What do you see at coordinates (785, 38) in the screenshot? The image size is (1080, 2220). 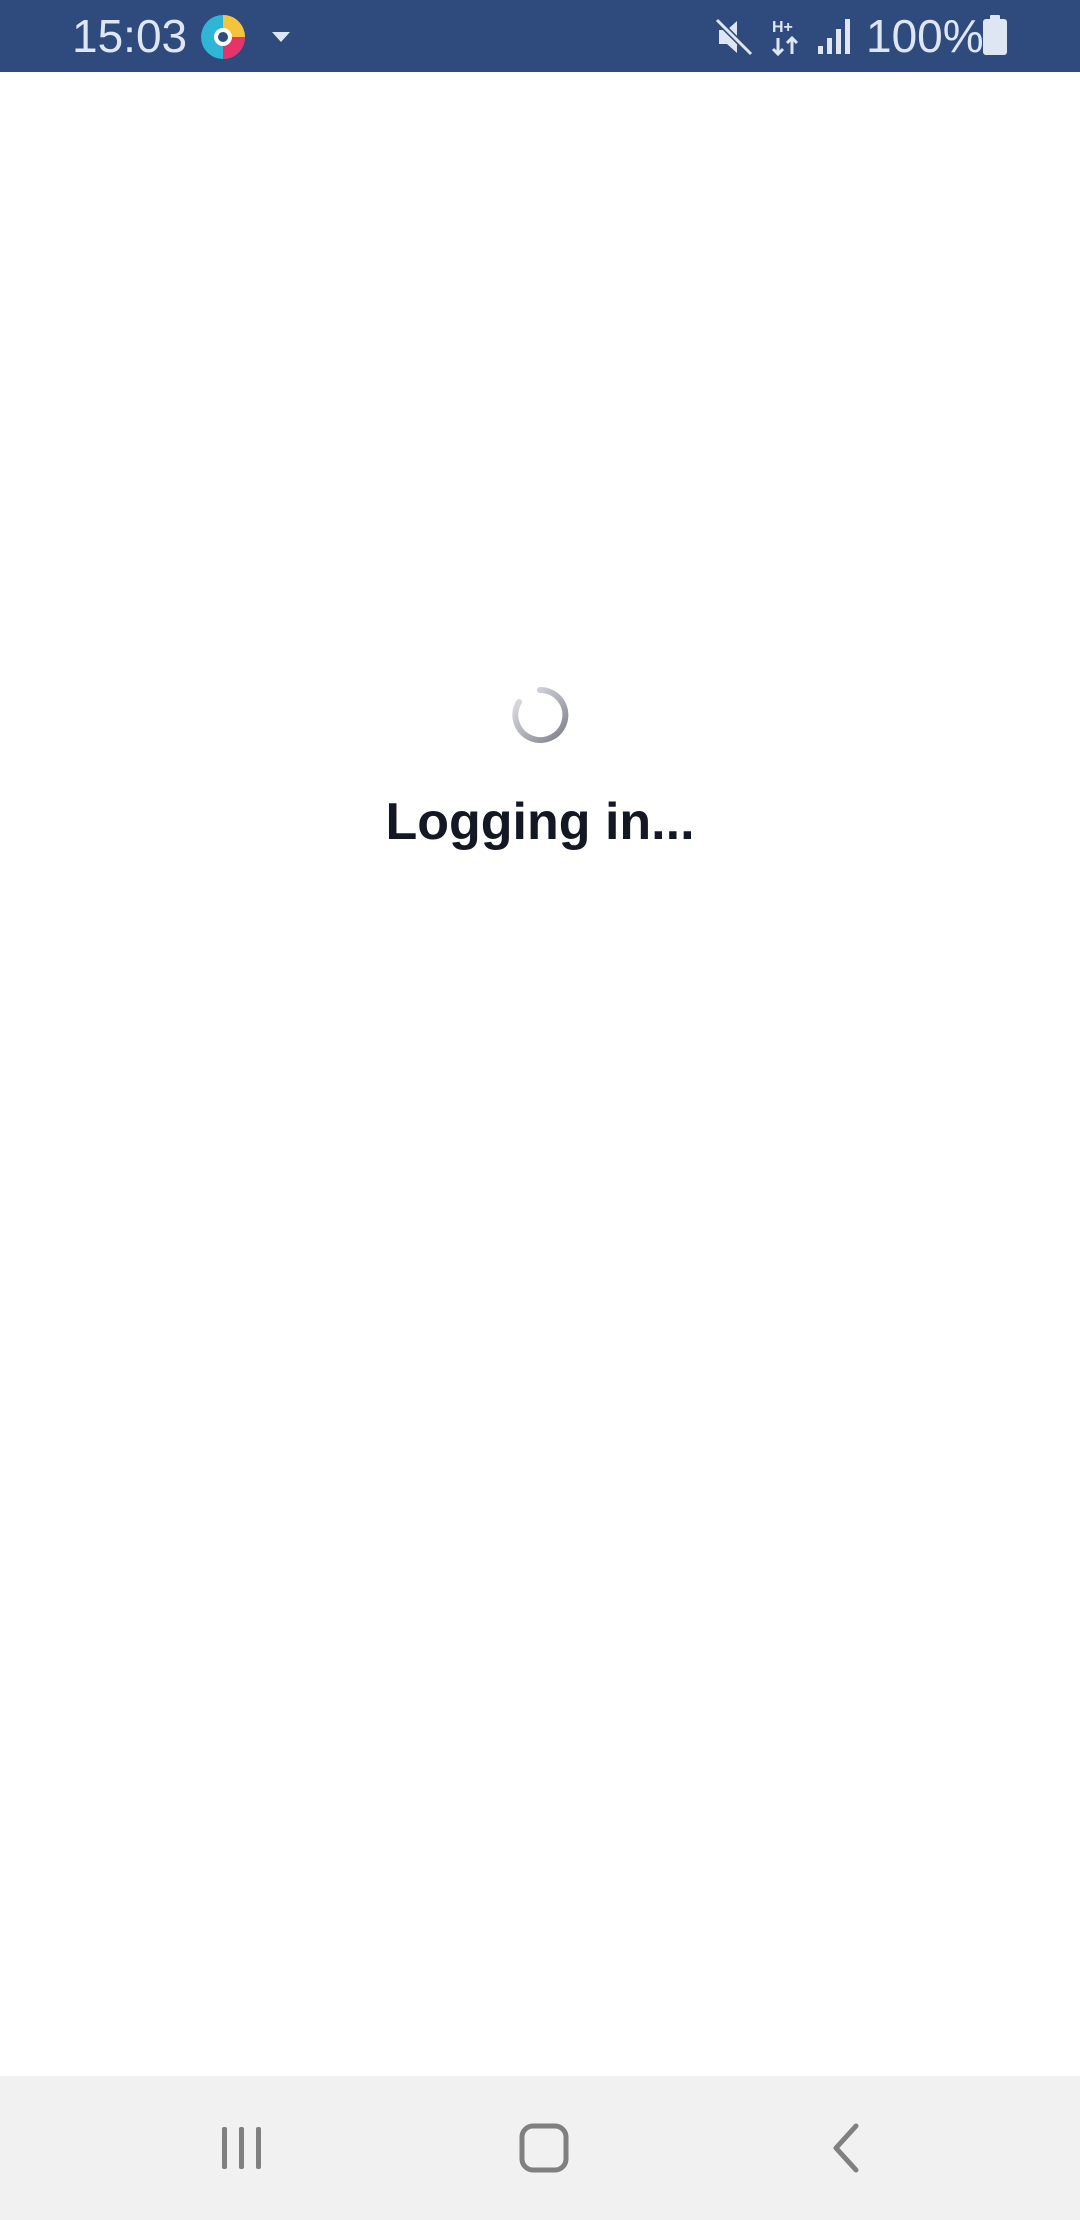 I see `data-hplus-icon: H+` at bounding box center [785, 38].